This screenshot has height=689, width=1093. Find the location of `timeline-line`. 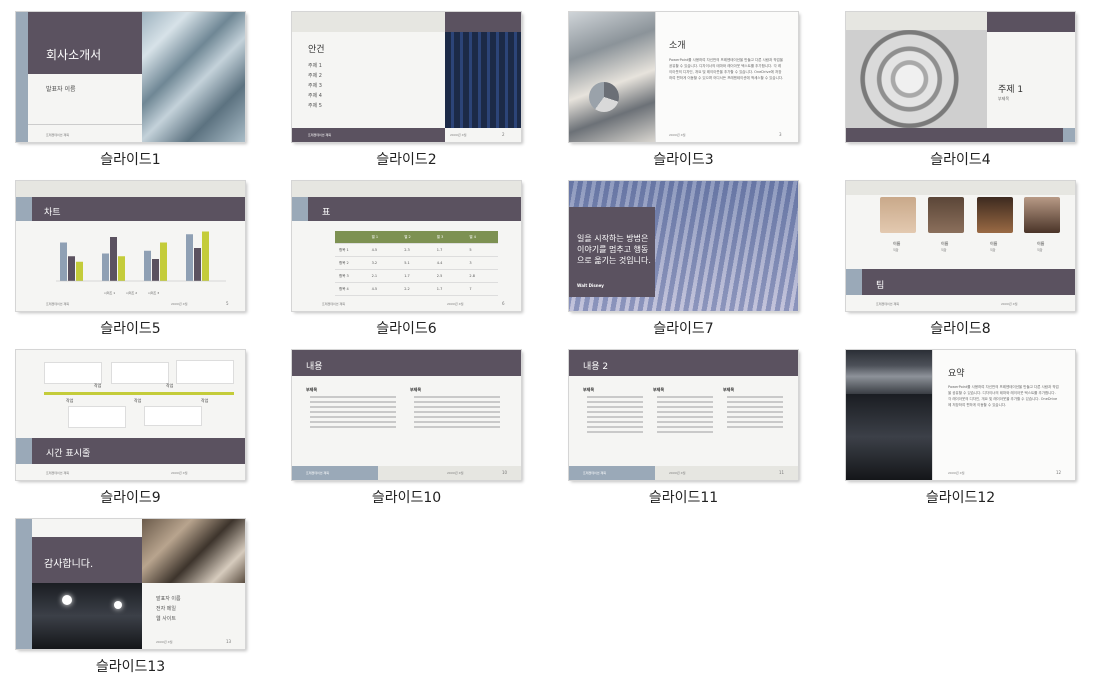

timeline-line is located at coordinates (139, 393).